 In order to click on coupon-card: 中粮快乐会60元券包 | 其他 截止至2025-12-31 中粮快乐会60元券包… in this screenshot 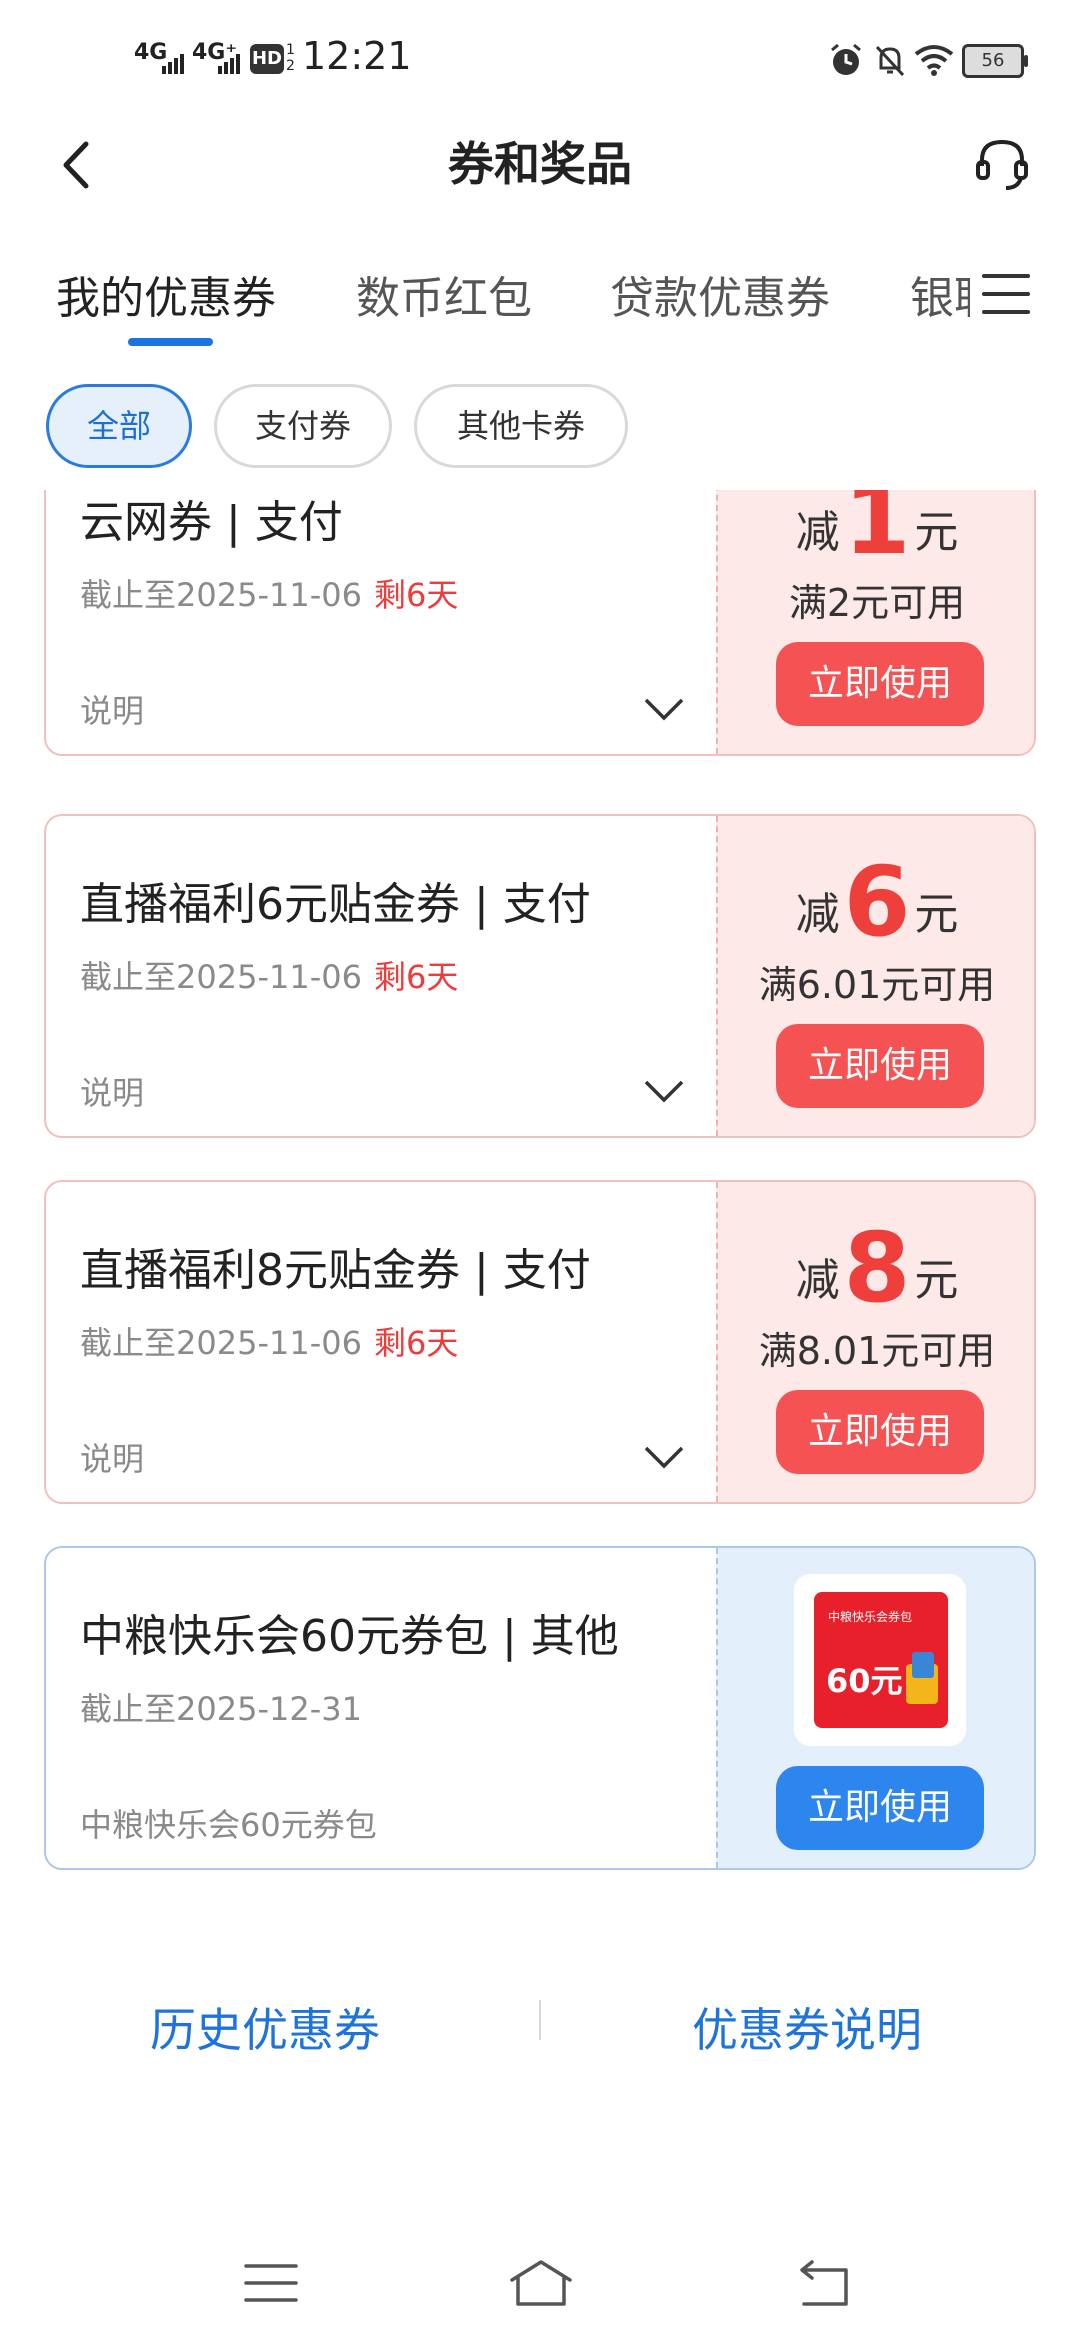, I will do `click(540, 1708)`.